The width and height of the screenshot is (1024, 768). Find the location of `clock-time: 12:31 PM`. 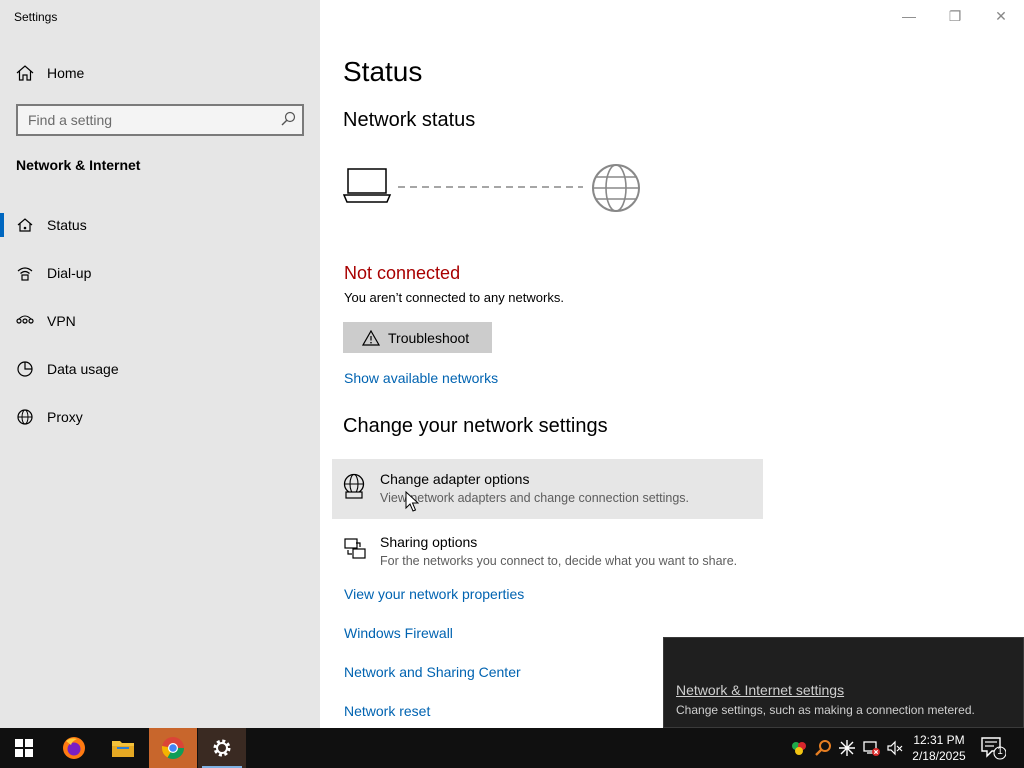

clock-time: 12:31 PM is located at coordinates (939, 740).